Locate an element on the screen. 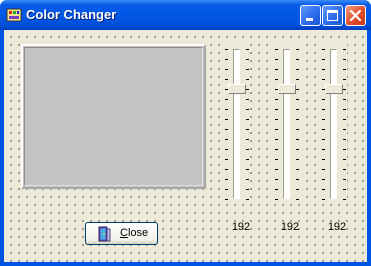  green-slider is located at coordinates (287, 124).